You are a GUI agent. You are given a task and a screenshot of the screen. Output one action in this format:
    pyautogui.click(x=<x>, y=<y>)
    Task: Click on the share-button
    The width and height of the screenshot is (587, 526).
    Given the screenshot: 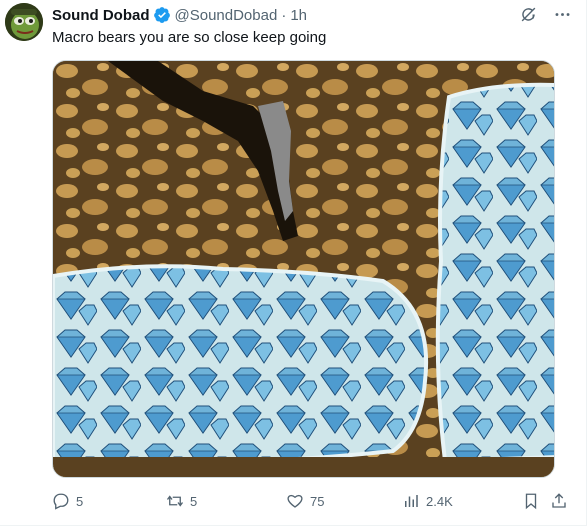 What is the action you would take?
    pyautogui.click(x=559, y=501)
    